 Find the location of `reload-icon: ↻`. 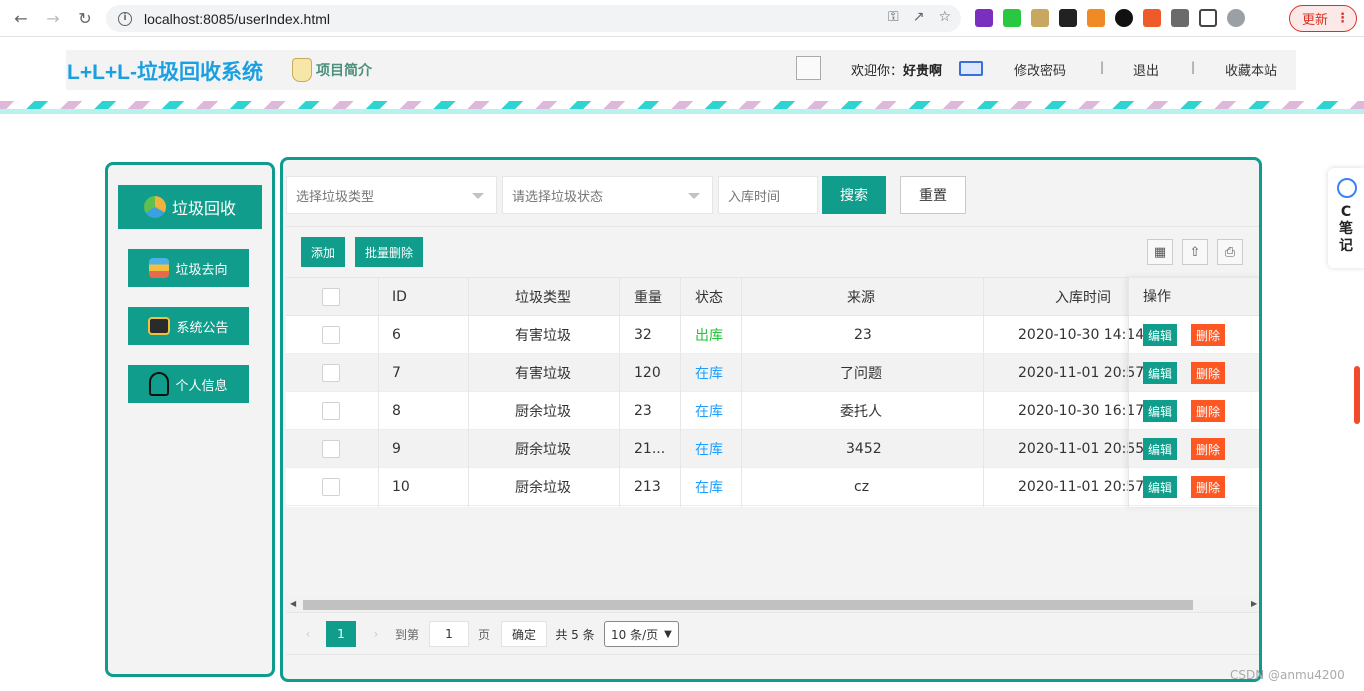

reload-icon: ↻ is located at coordinates (85, 18).